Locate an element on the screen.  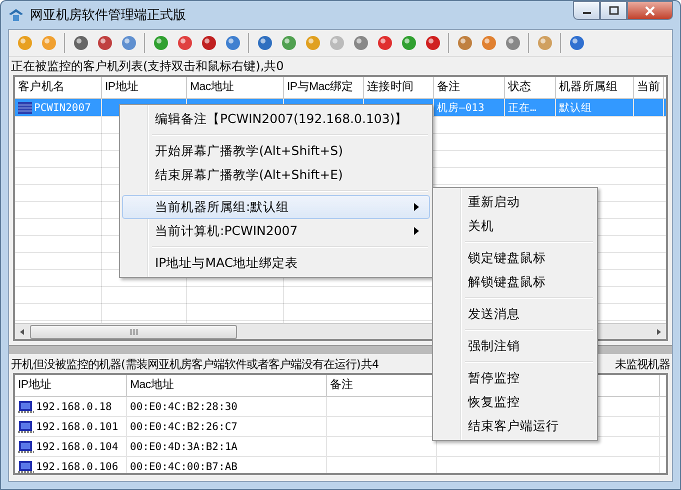
table-cell: 默认组 is located at coordinates (575, 107).